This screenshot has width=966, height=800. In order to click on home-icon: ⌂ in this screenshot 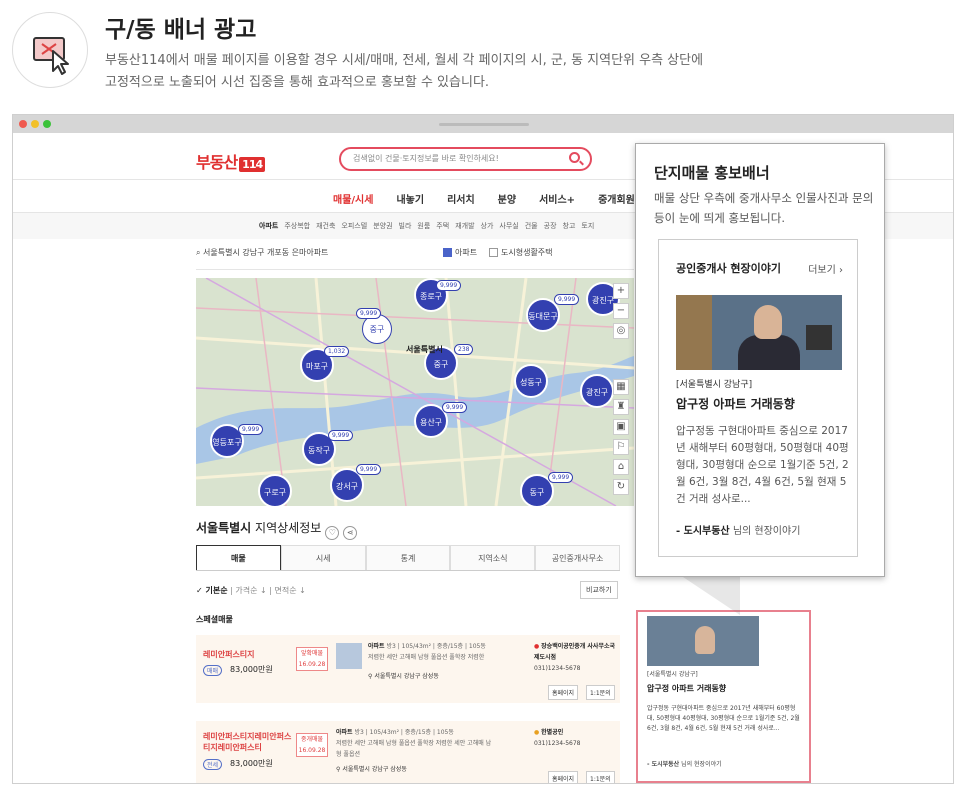, I will do `click(621, 467)`.